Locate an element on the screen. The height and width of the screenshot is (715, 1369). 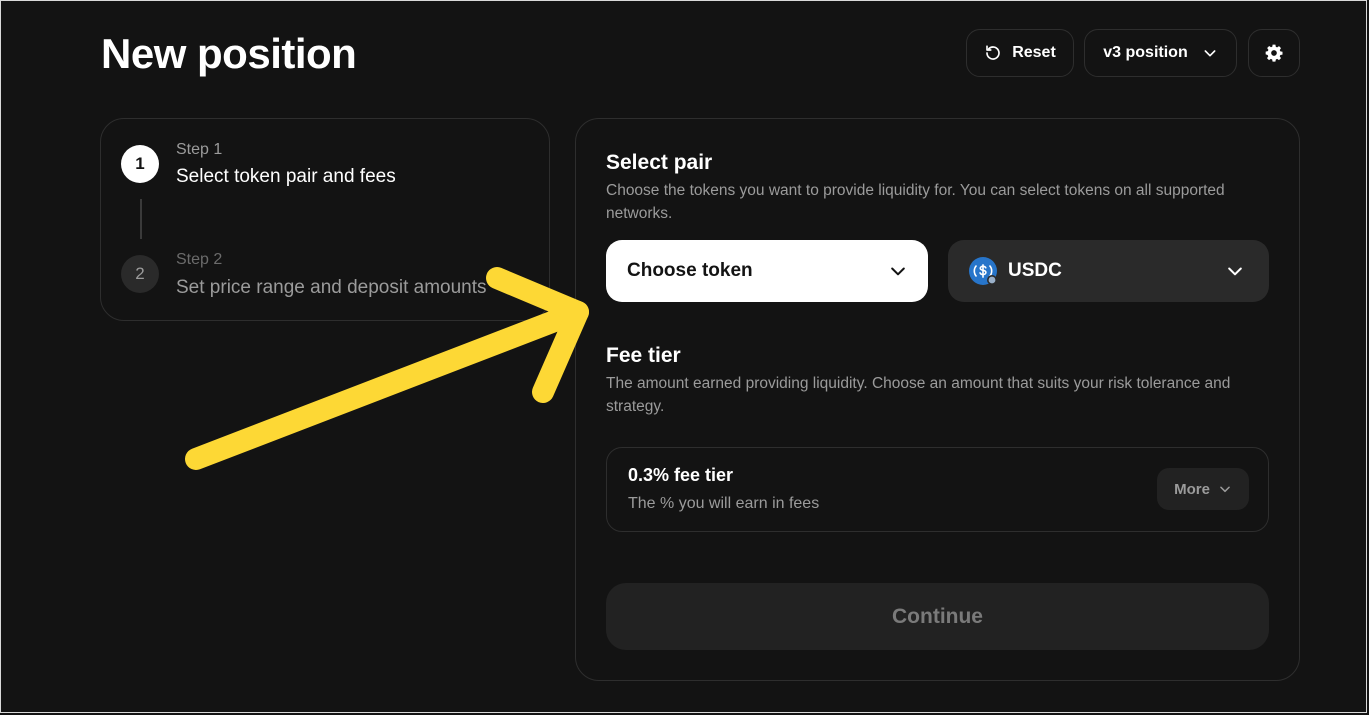
reset-button: Reset is located at coordinates (1020, 53).